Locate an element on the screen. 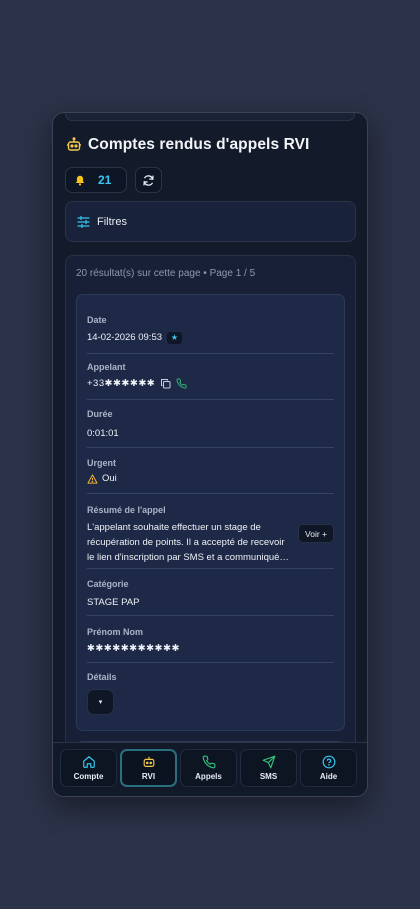 The width and height of the screenshot is (420, 909). see-more-button: Voir + is located at coordinates (316, 533).